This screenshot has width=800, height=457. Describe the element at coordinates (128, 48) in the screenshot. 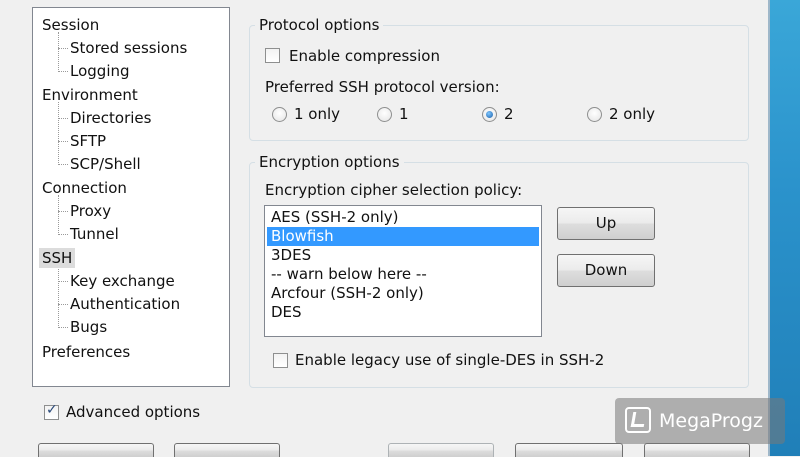

I see `tree-item-stored-sessions: Stored sessions` at that location.